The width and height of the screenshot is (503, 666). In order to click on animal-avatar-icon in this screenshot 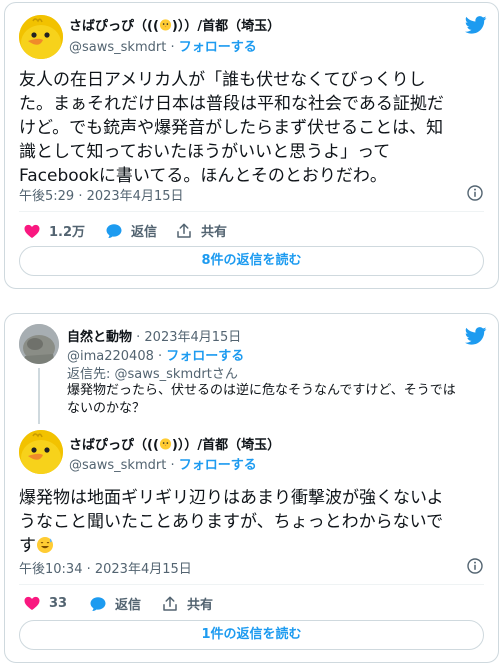, I will do `click(39, 344)`.